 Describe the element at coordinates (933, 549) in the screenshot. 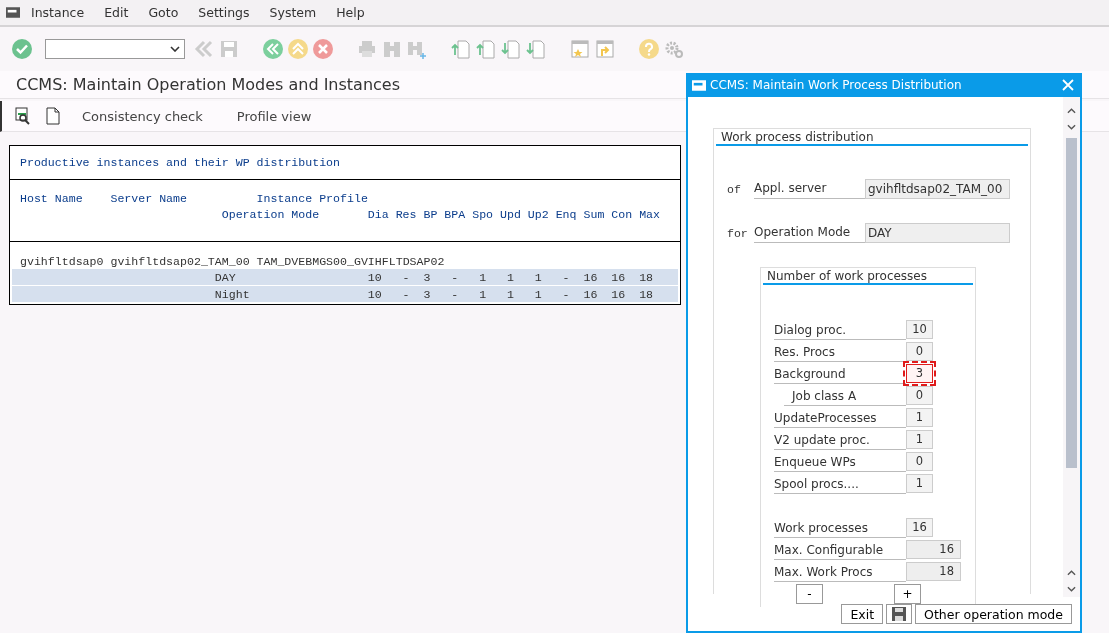

I see `display-field: 16` at that location.